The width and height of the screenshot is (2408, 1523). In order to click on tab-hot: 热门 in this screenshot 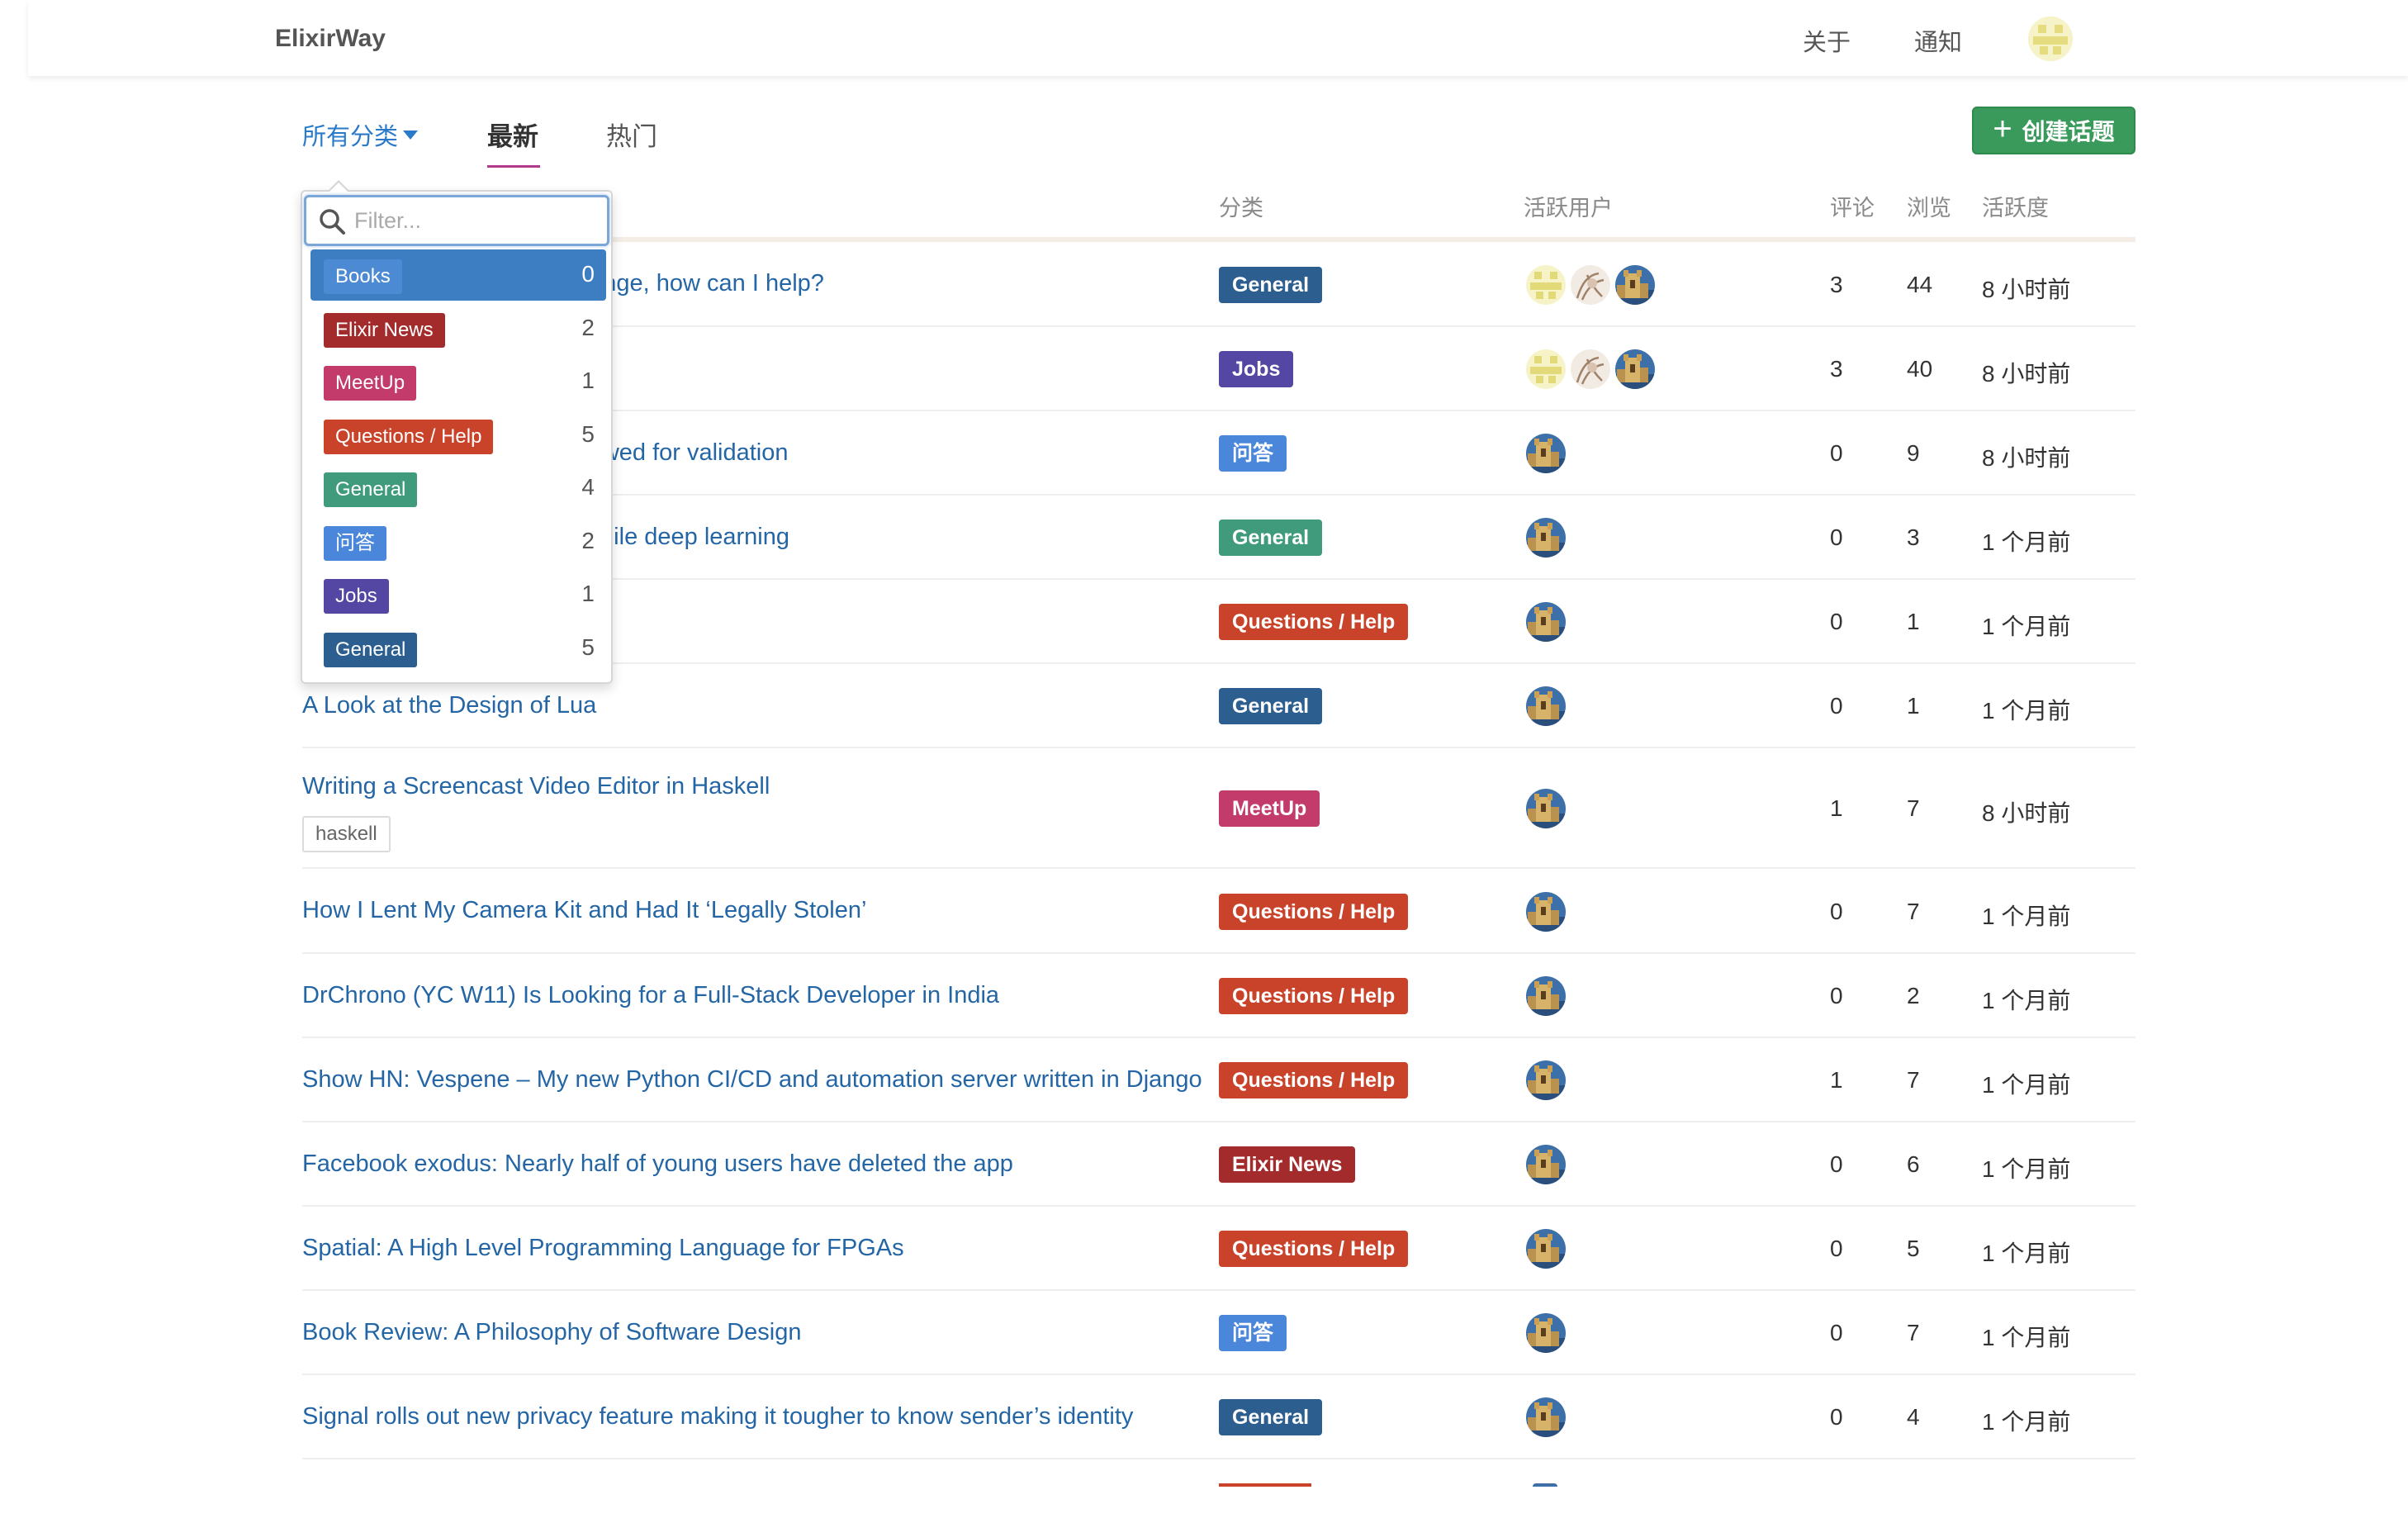, I will do `click(631, 134)`.